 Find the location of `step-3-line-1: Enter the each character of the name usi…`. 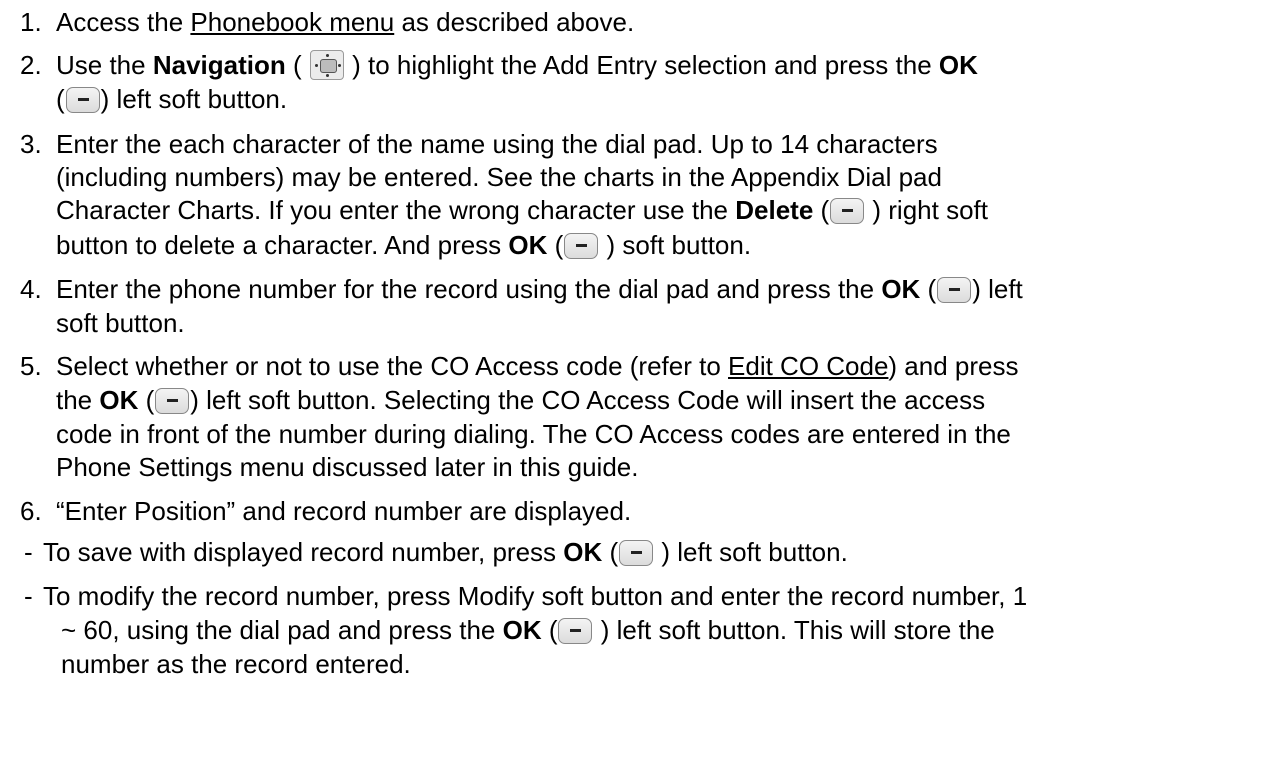

step-3-line-1: Enter the each character of the name usi… is located at coordinates (497, 144).